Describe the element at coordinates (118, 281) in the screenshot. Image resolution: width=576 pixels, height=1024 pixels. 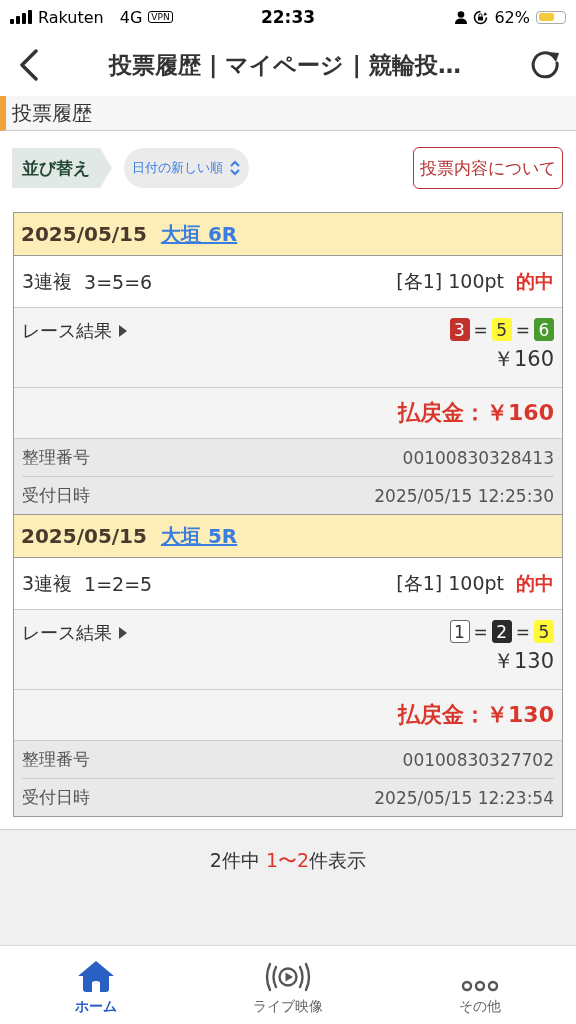
I see `bet-combination: 3=5=6` at that location.